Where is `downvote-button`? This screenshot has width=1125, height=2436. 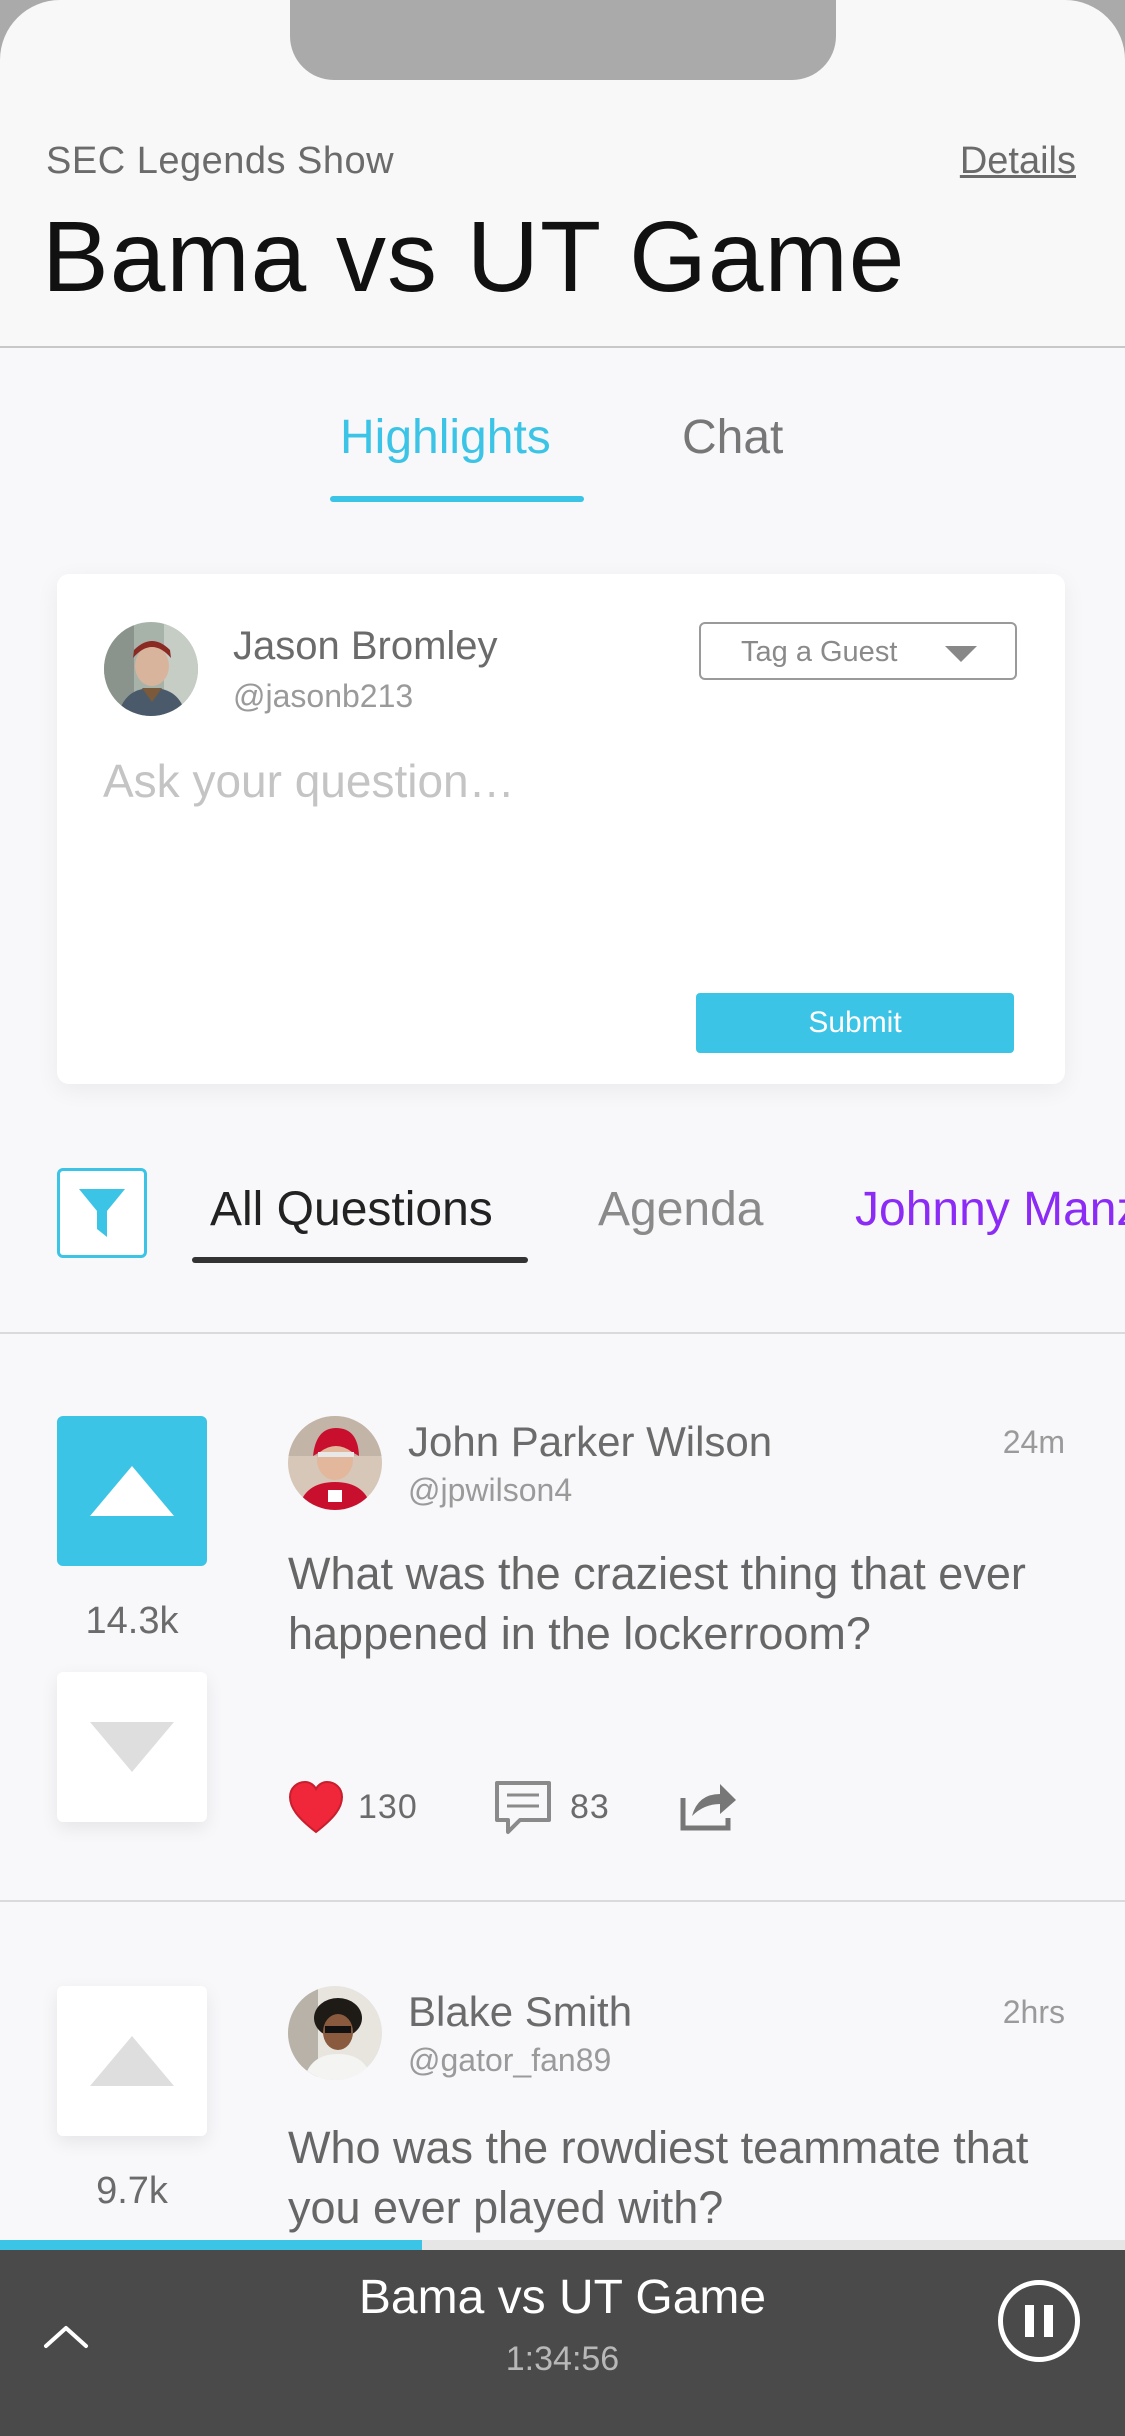
downvote-button is located at coordinates (132, 1747).